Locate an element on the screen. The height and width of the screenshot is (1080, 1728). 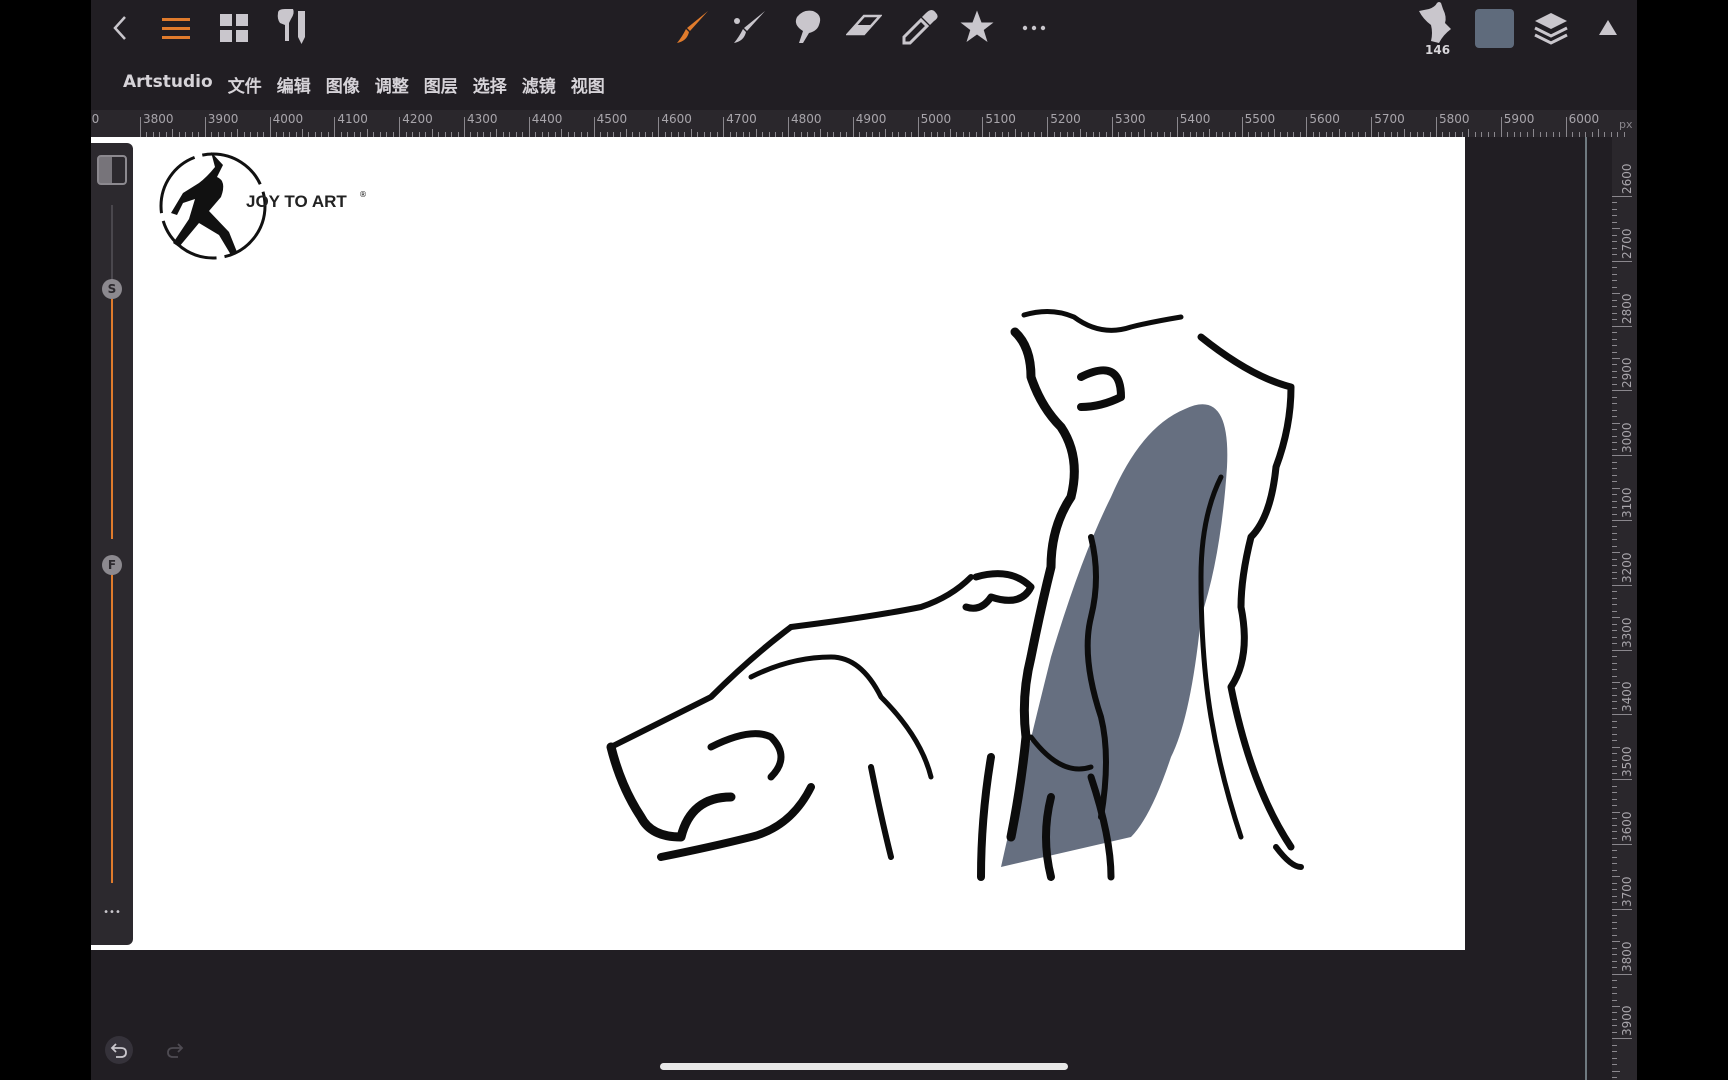
grid-icon is located at coordinates (234, 28).